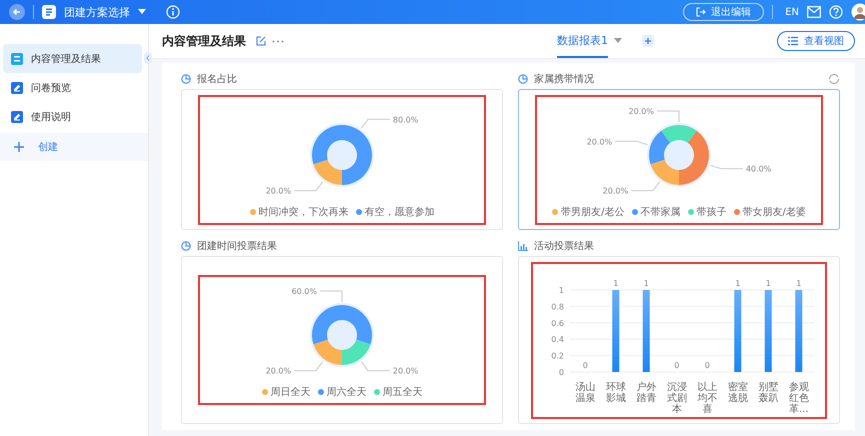 Image resolution: width=865 pixels, height=436 pixels. Describe the element at coordinates (303, 211) in the screenshot. I see `legend-label: 时间冲突，下次再来` at that location.